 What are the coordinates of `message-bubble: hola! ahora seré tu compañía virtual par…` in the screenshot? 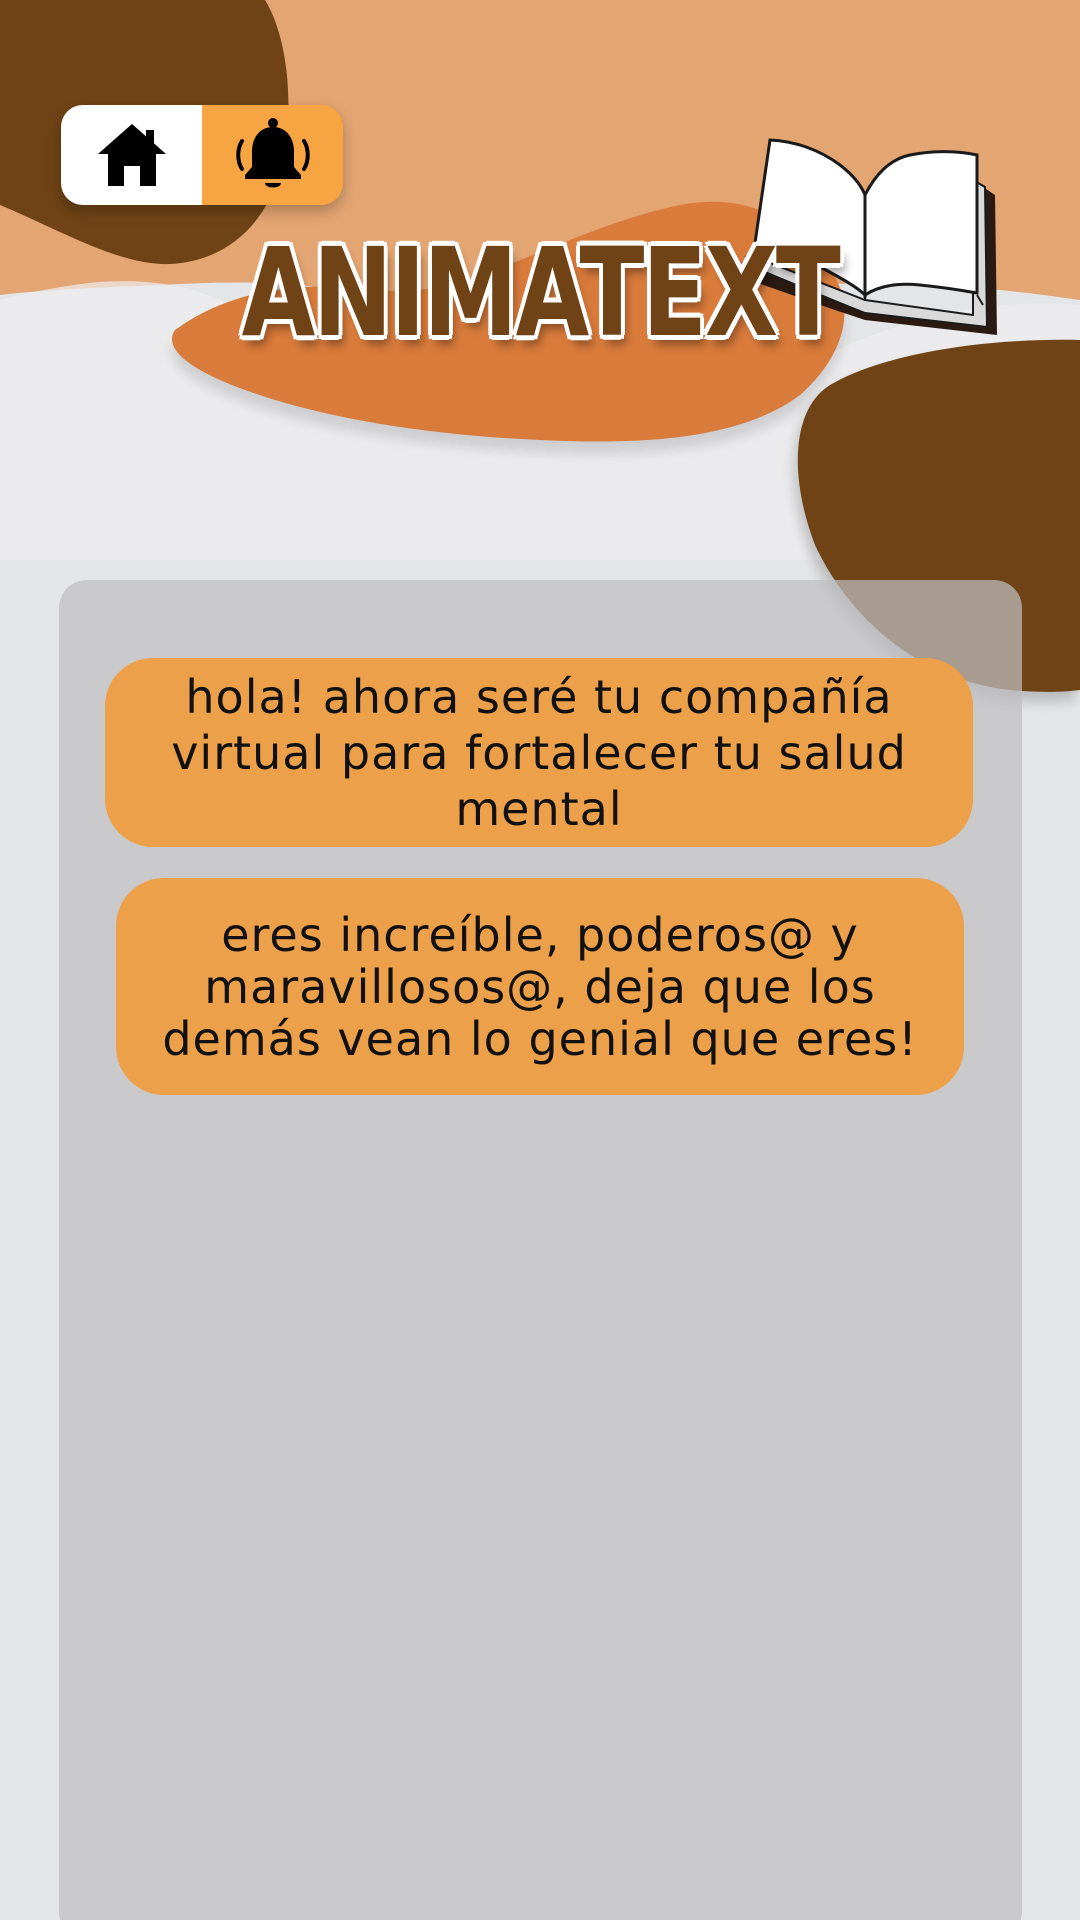 It's located at (539, 752).